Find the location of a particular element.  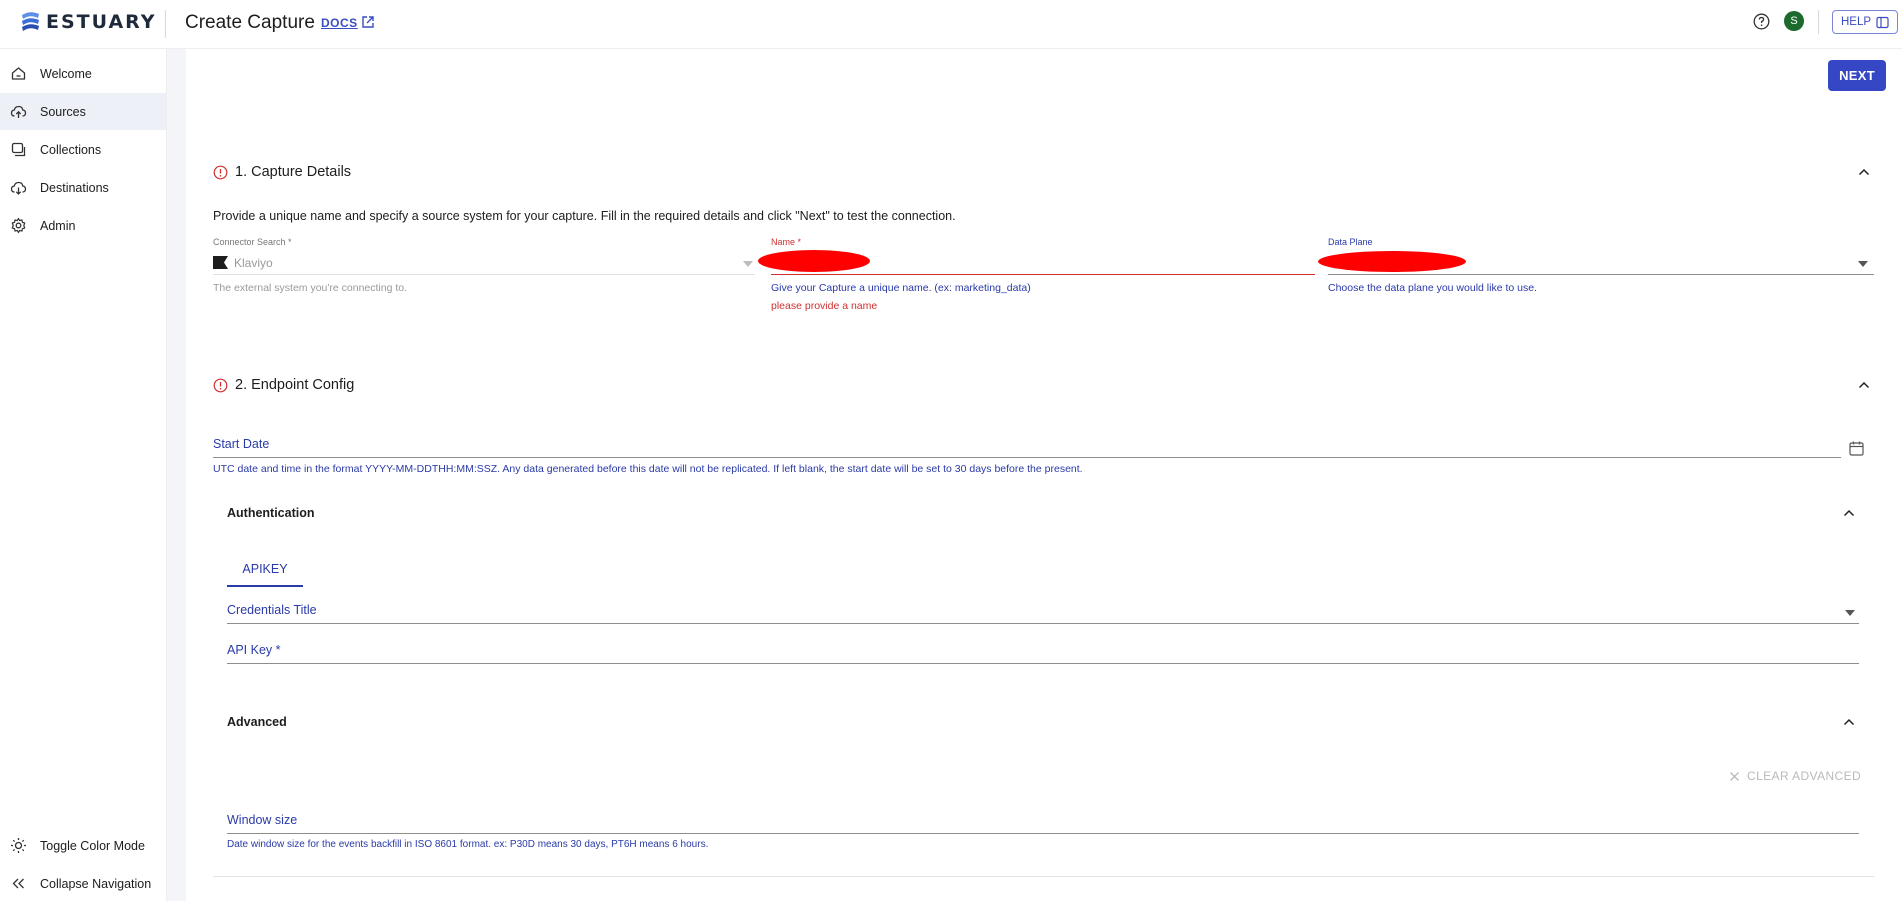

data-plane-underline is located at coordinates (1601, 274).